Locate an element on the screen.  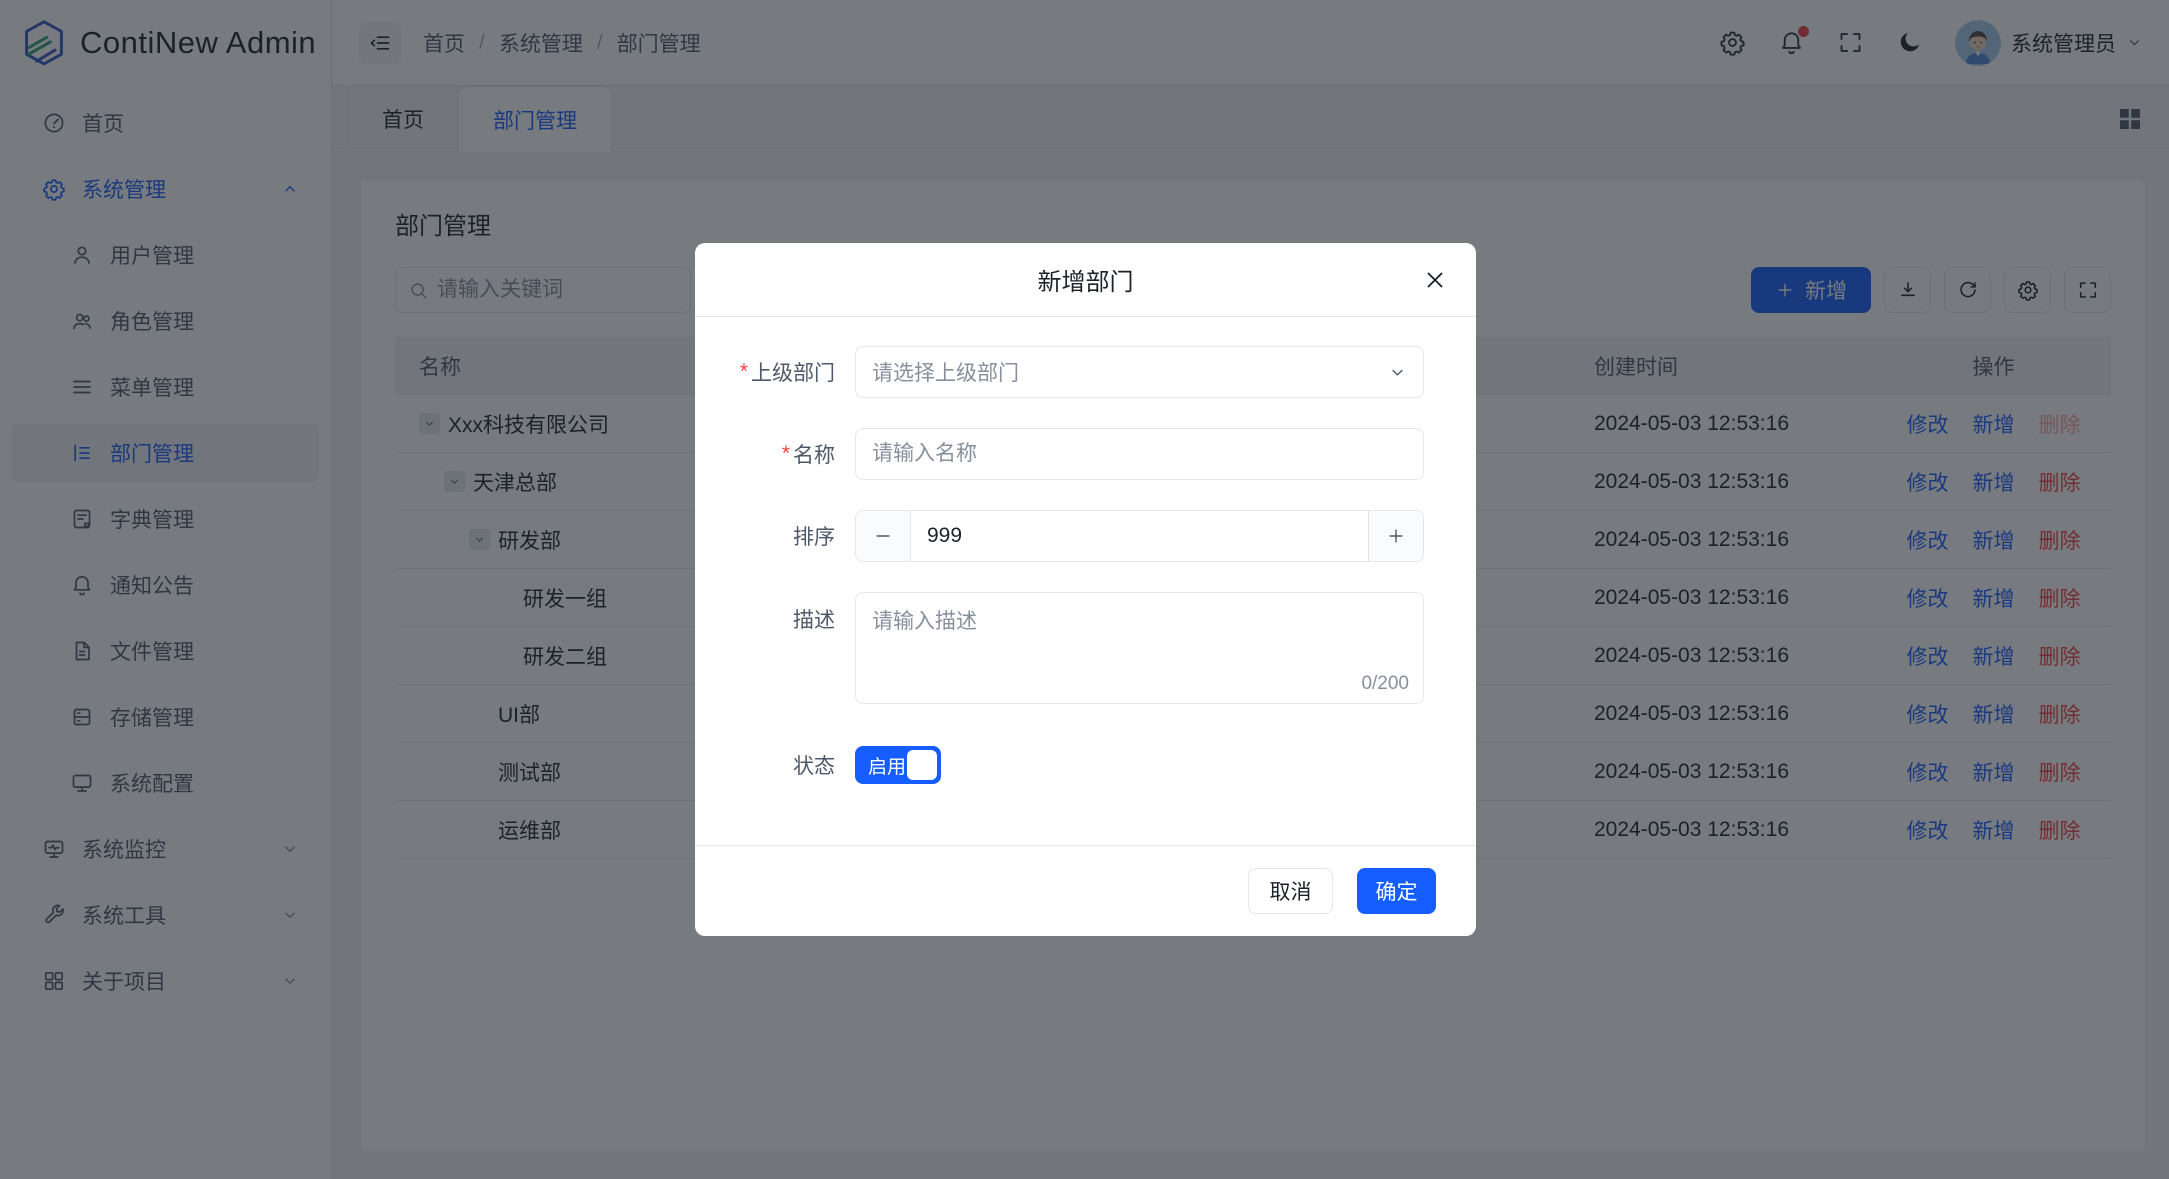
sort-input is located at coordinates (1139, 536).